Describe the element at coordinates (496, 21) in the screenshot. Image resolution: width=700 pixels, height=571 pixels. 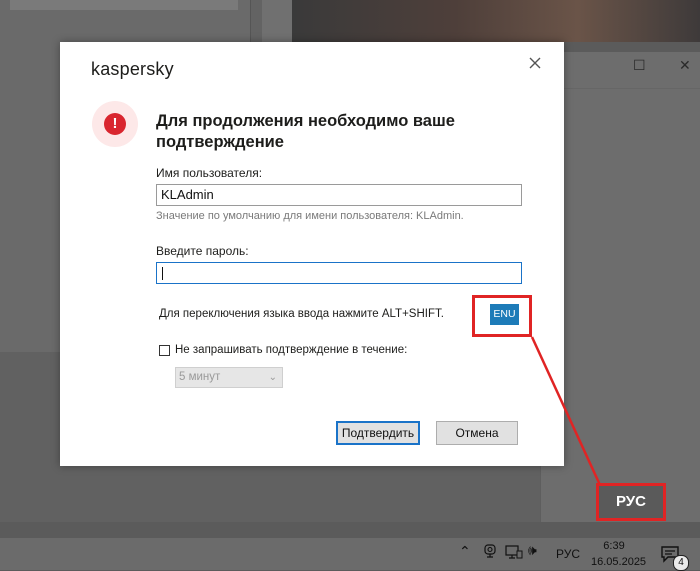
I see `background-photo` at that location.